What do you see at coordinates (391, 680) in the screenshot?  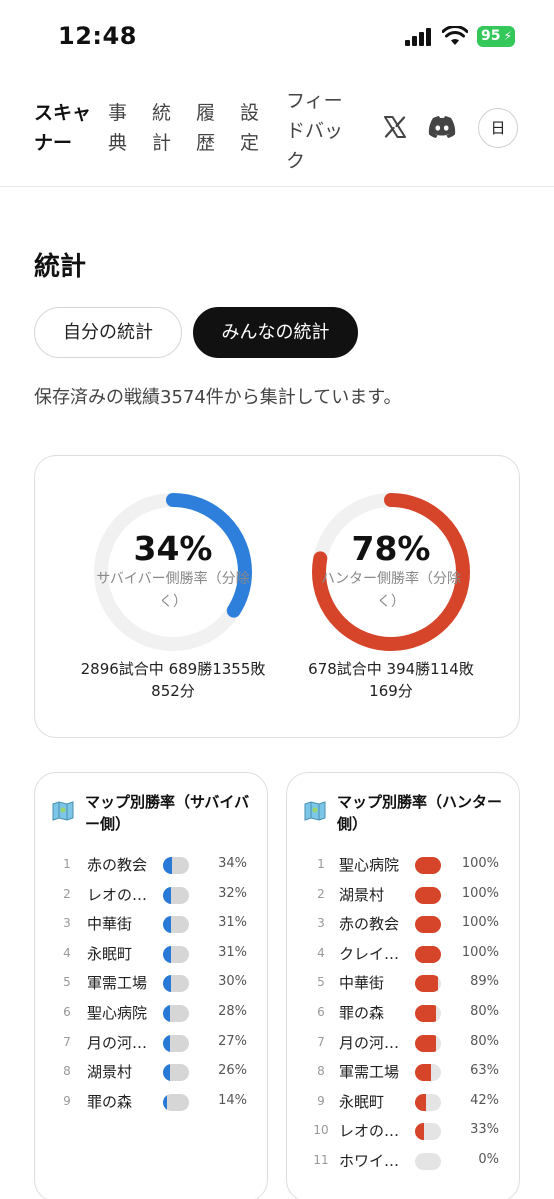 I see `hunter-record: 678試合中 394勝114敗 169分` at bounding box center [391, 680].